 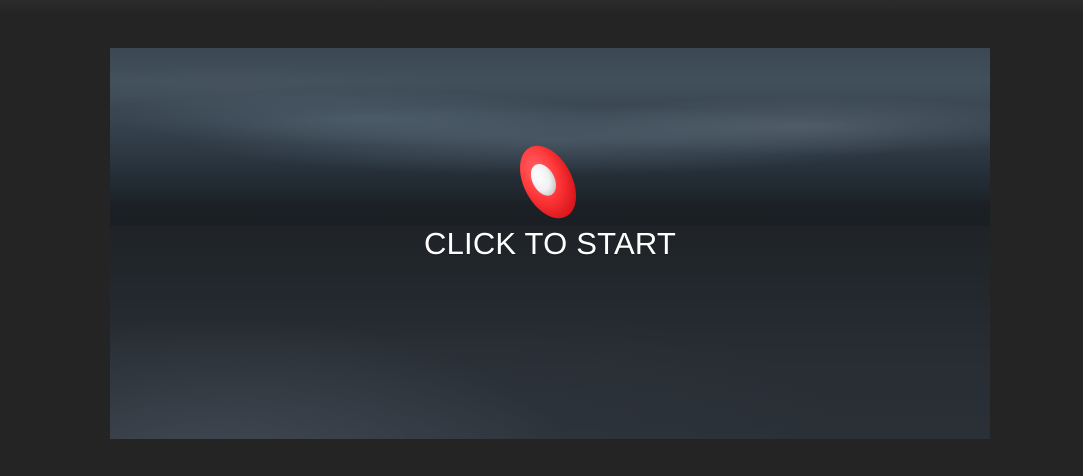 What do you see at coordinates (541, 6) in the screenshot?
I see `top-border-strip` at bounding box center [541, 6].